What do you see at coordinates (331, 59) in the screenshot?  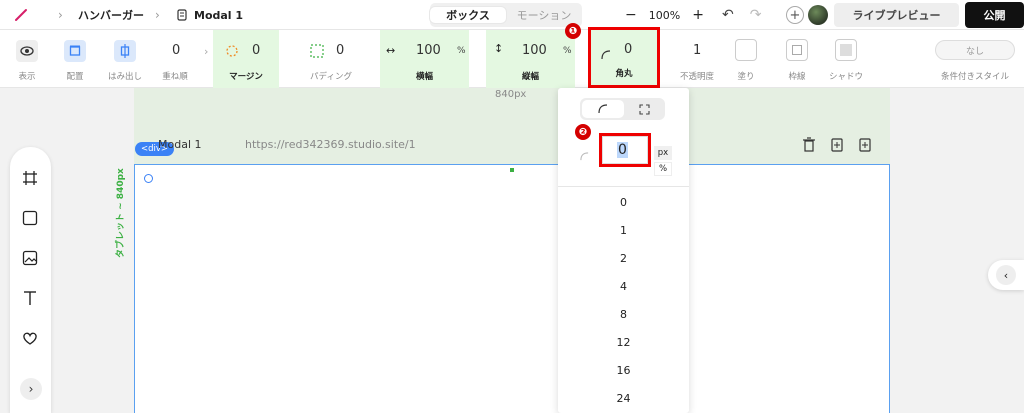 I see `padding-tool: 0 パディング` at bounding box center [331, 59].